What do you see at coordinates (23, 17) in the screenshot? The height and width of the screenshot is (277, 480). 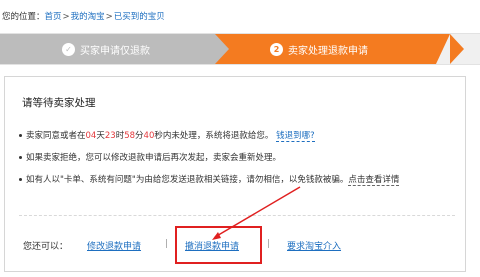 I see `breadcrumb-prefix: 您的位置：` at bounding box center [23, 17].